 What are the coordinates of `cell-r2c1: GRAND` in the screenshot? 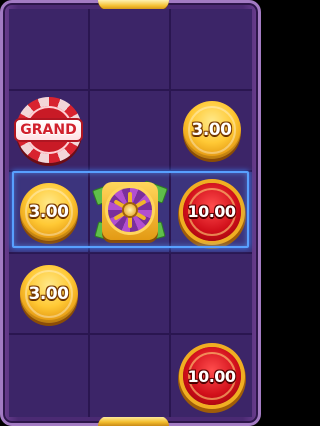 It's located at (49, 131).